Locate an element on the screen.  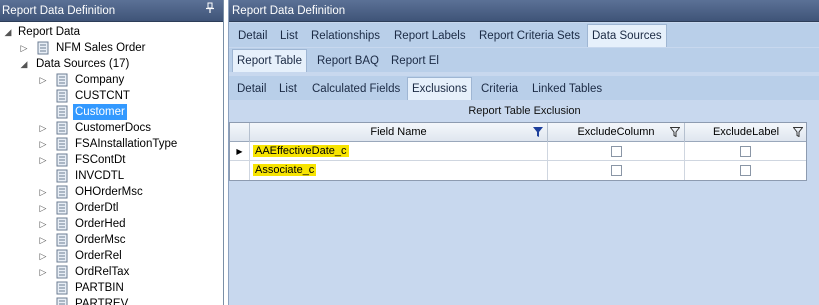
tree-node-data-source: ▷ FSContDt is located at coordinates (111, 160).